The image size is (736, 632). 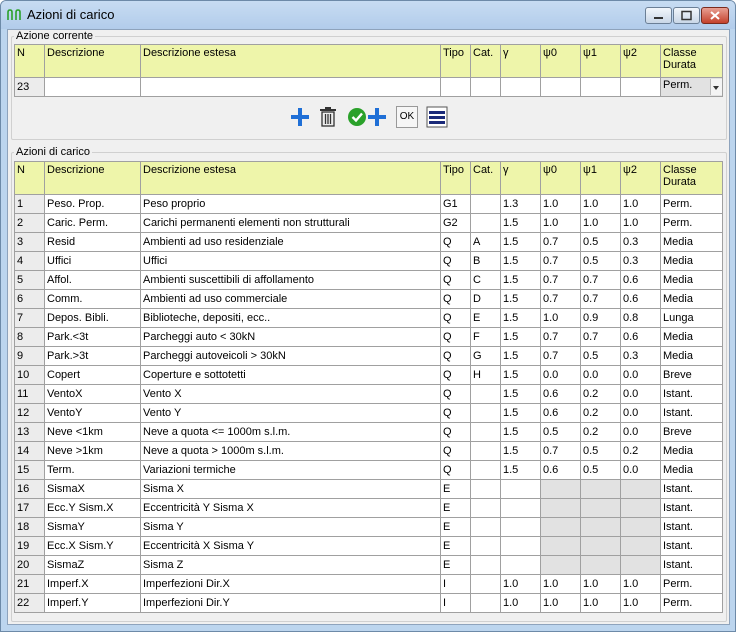 What do you see at coordinates (455, 584) in the screenshot?
I see `cell-tipo: I` at bounding box center [455, 584].